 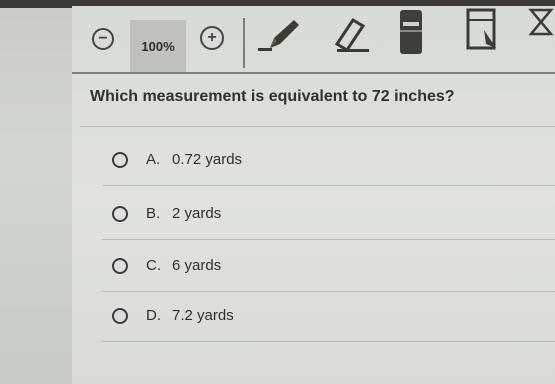 I want to click on question-divider, so click(x=317, y=126).